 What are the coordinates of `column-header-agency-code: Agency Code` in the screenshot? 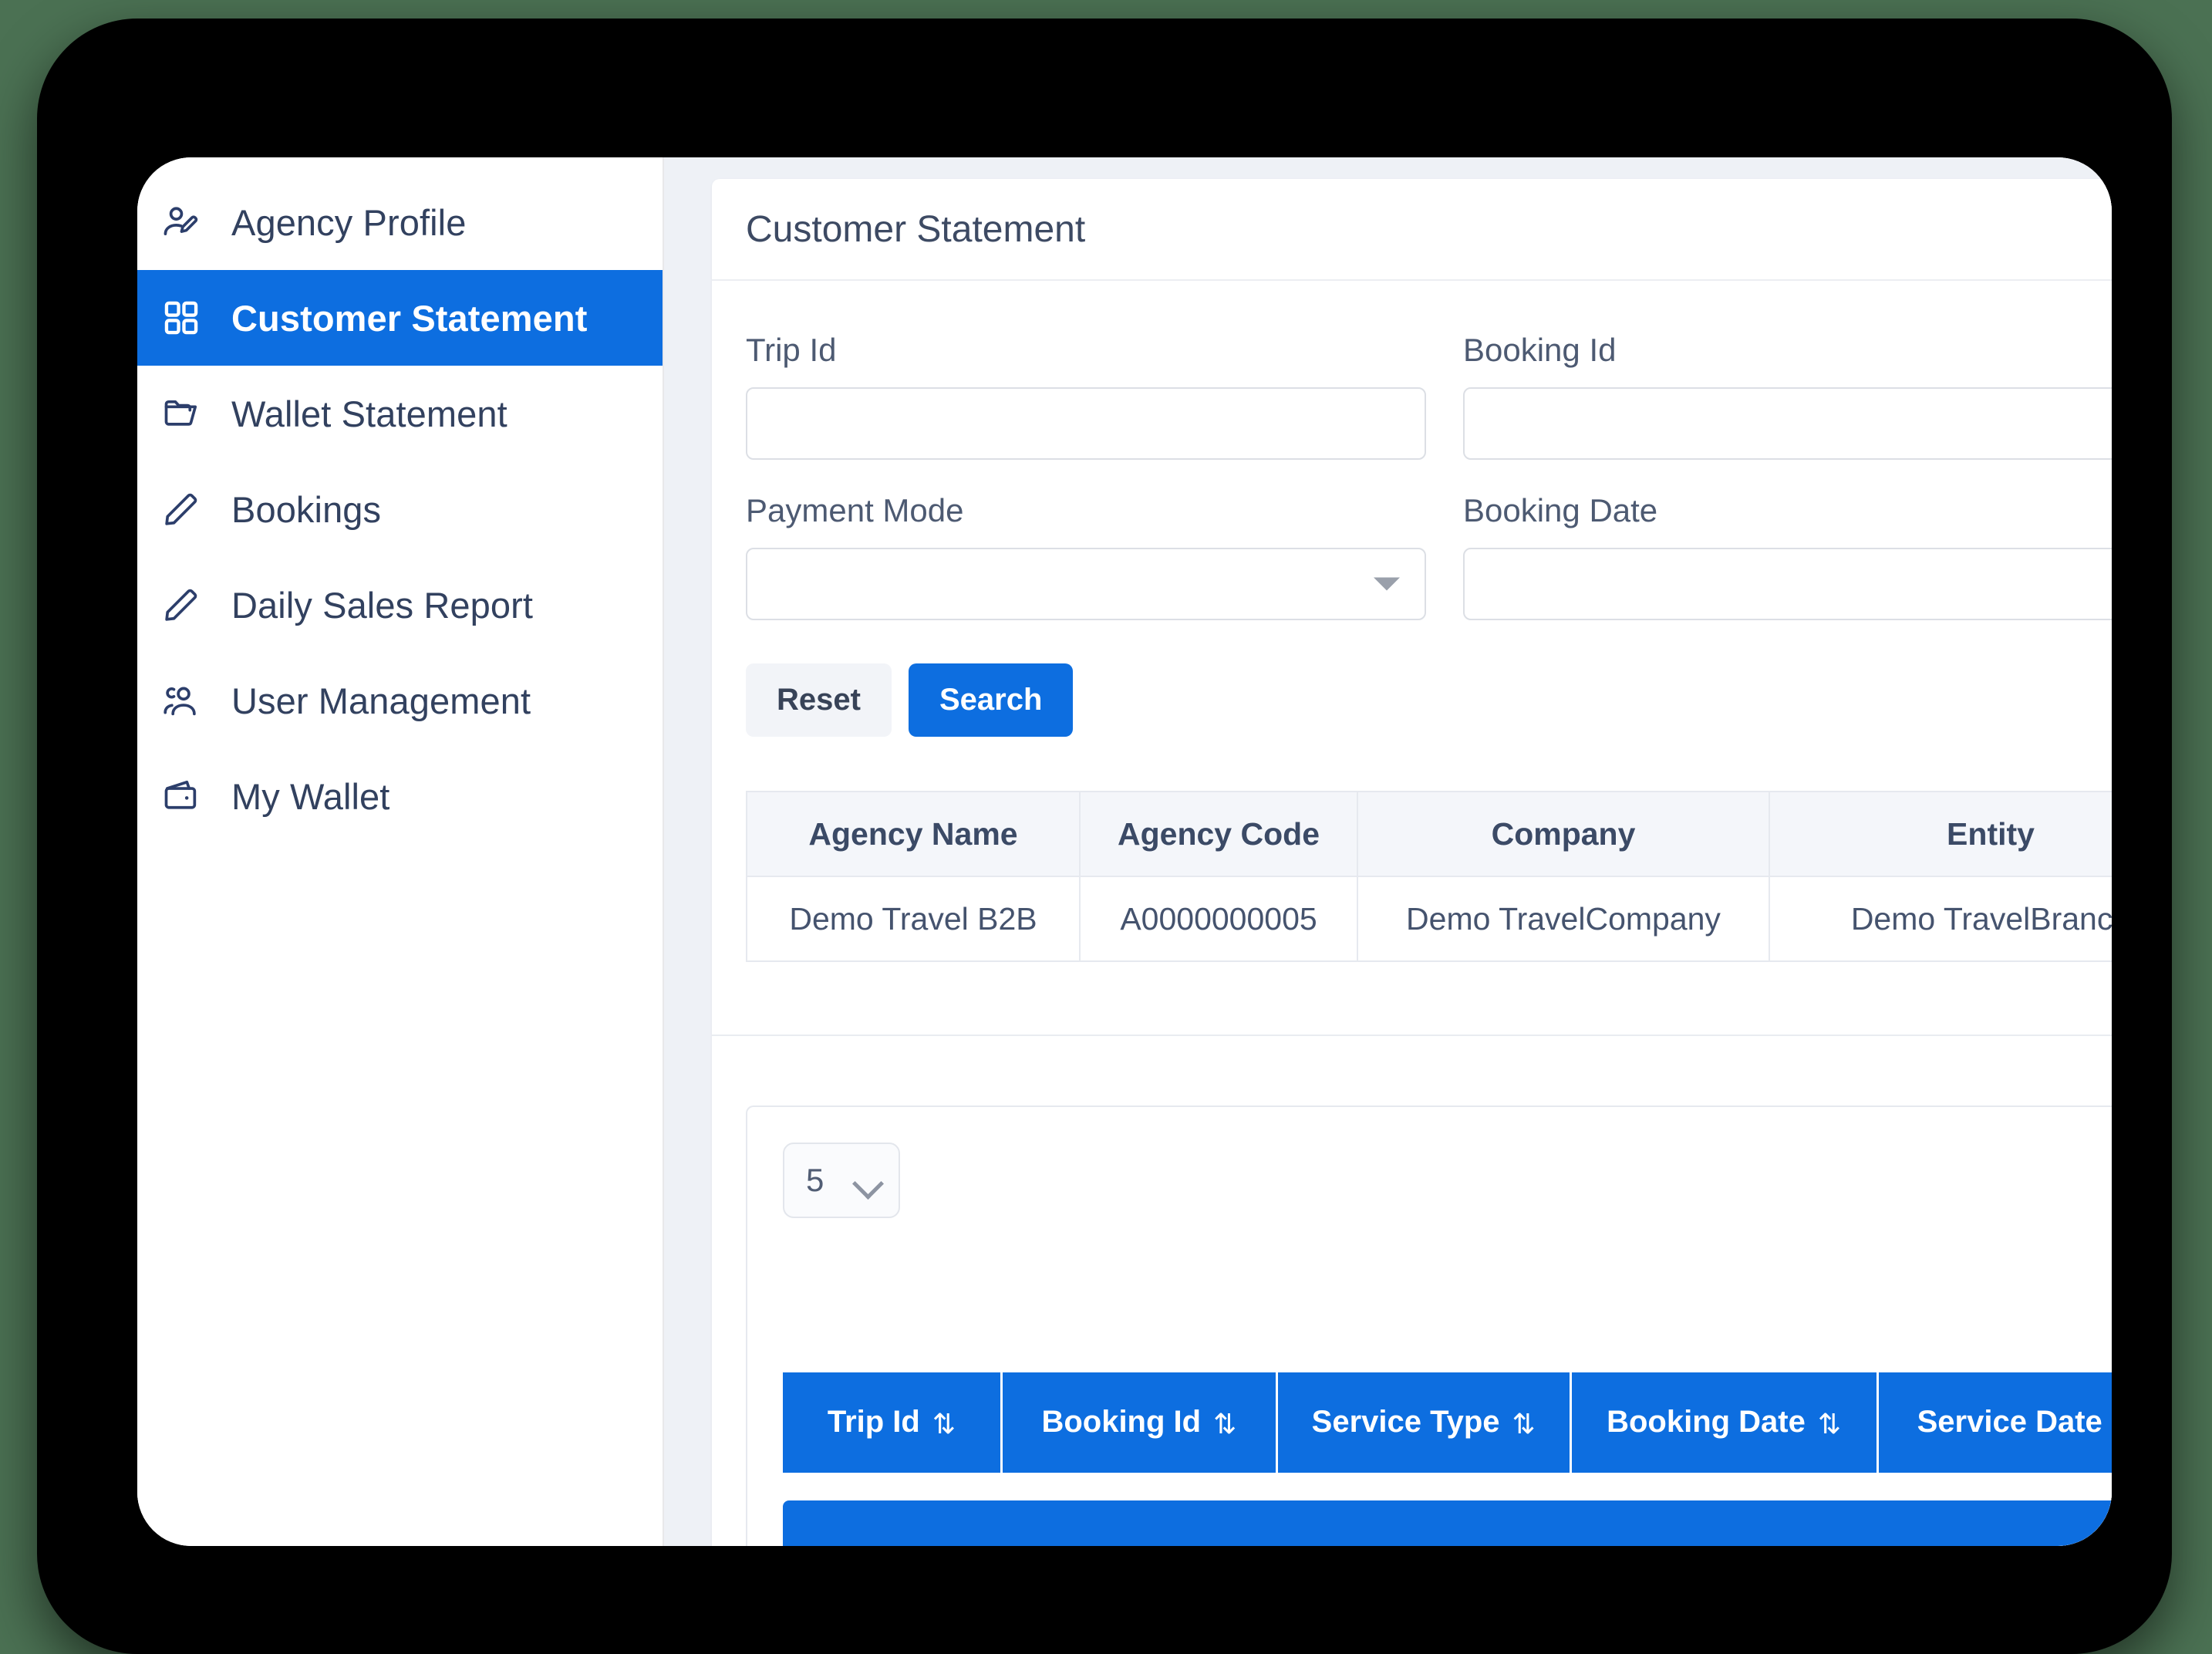 It's located at (1218, 834).